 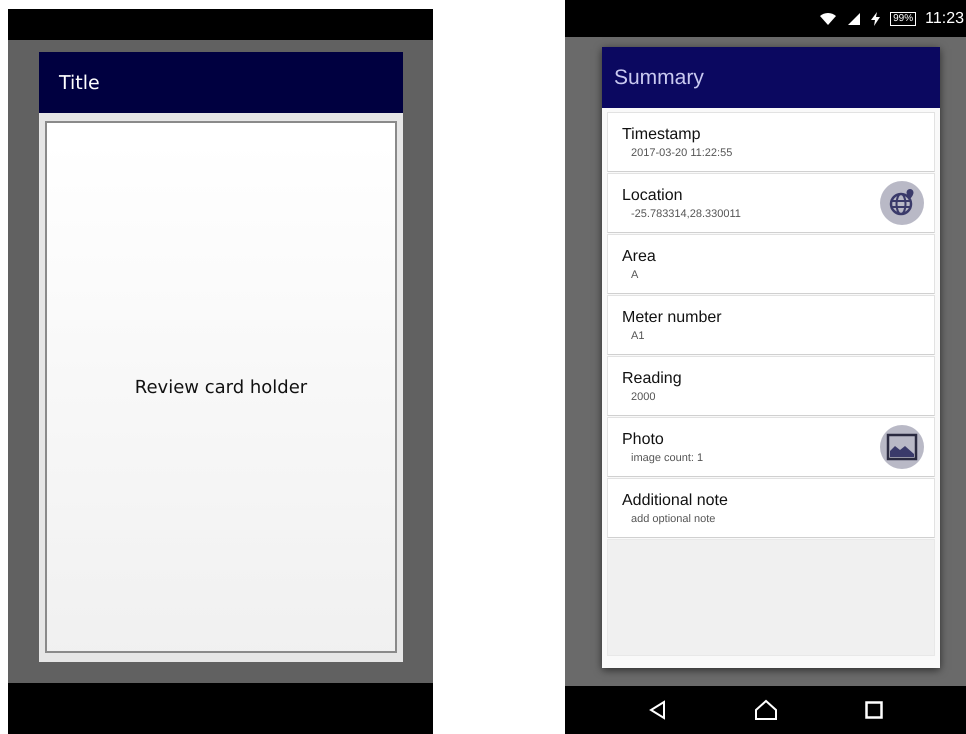 I want to click on row-label: Reading, so click(x=652, y=379).